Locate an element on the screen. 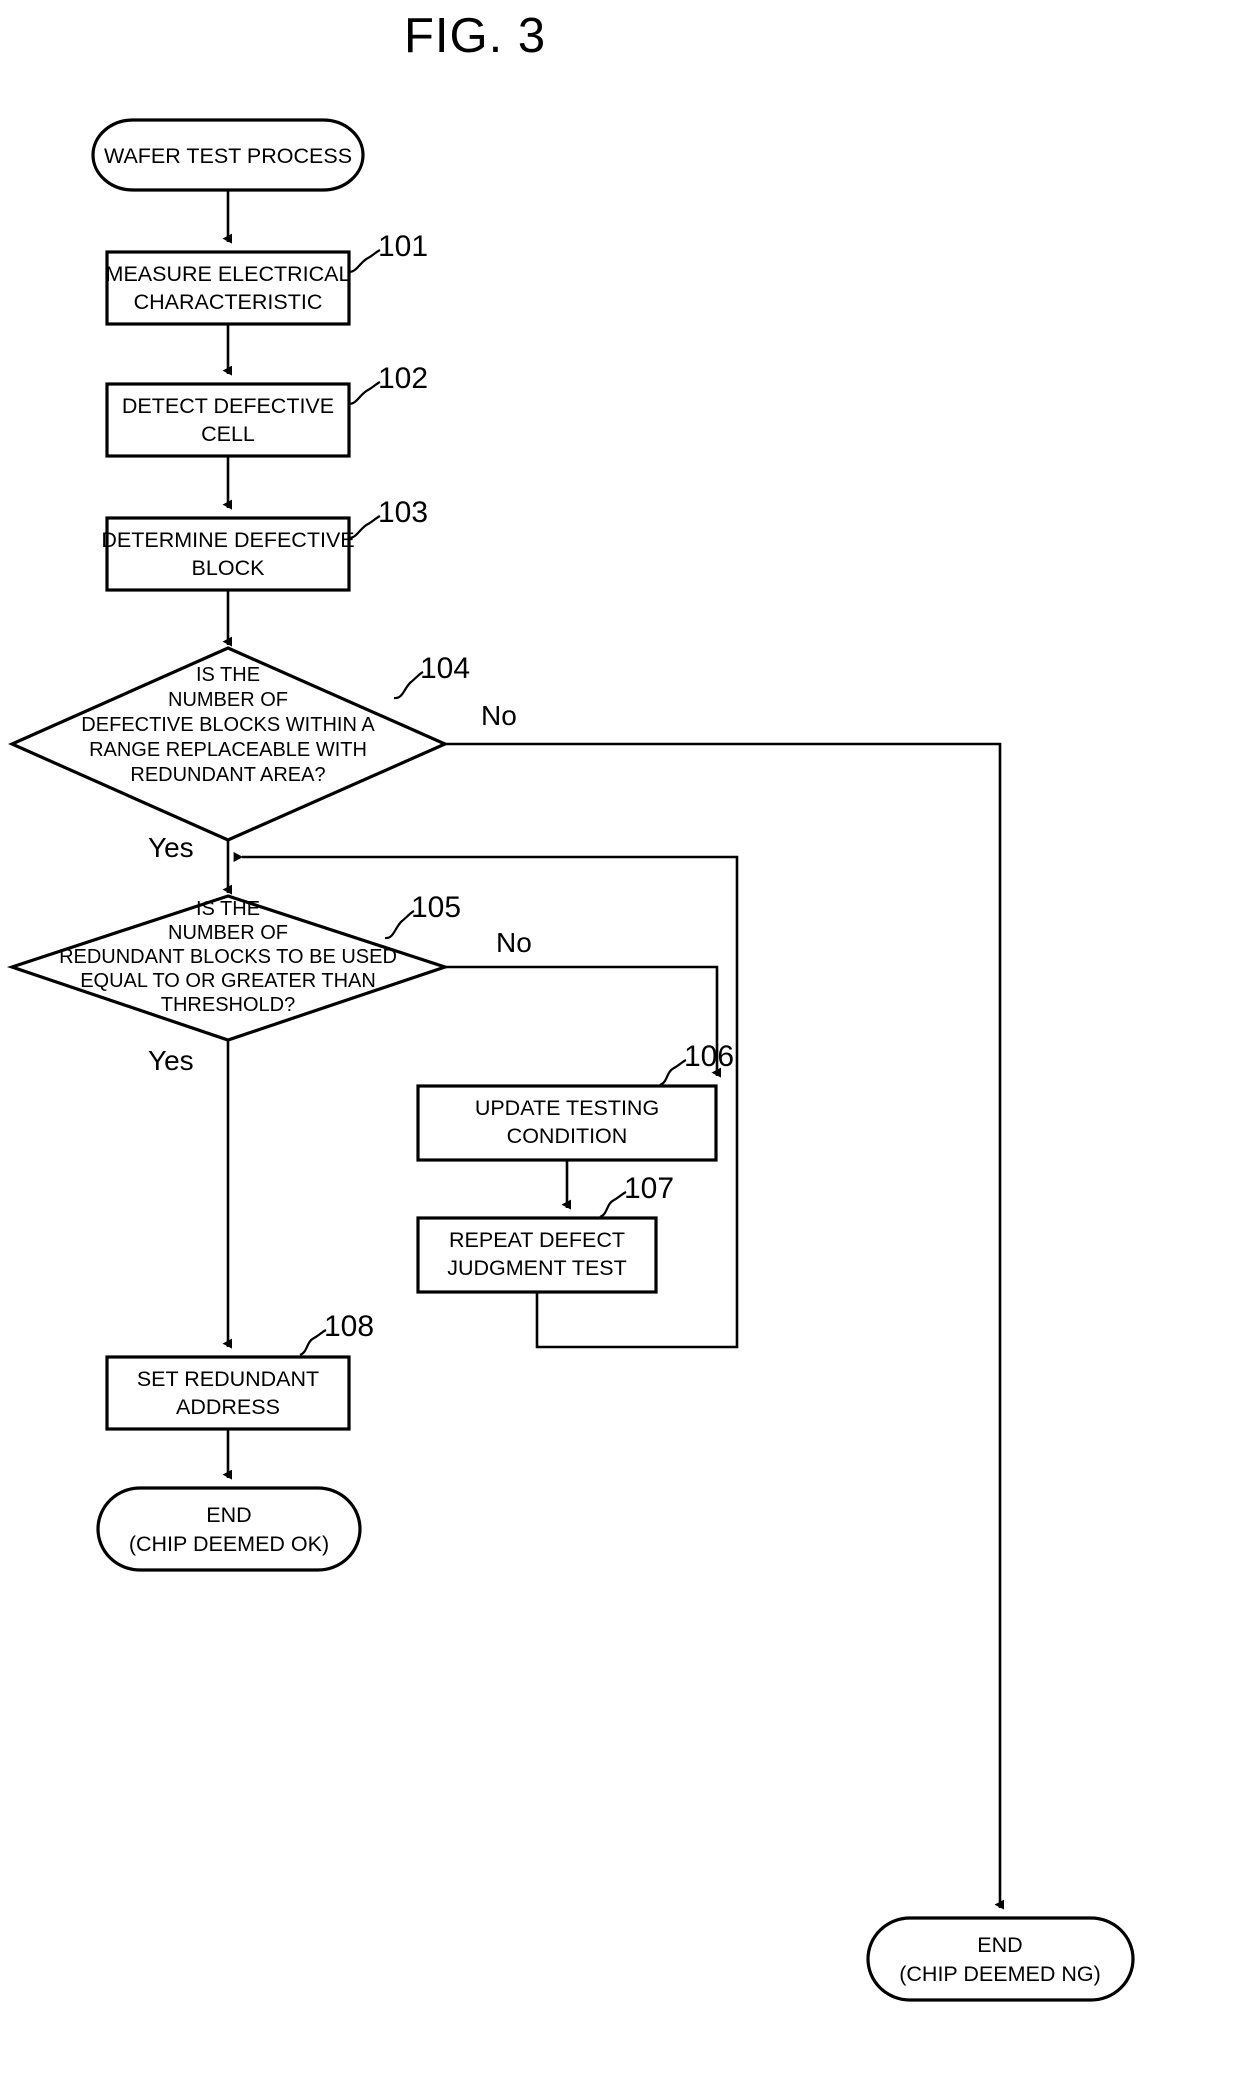 Image resolution: width=1240 pixels, height=2079 pixels. decision-105-line2: NUMBER OF is located at coordinates (228, 933).